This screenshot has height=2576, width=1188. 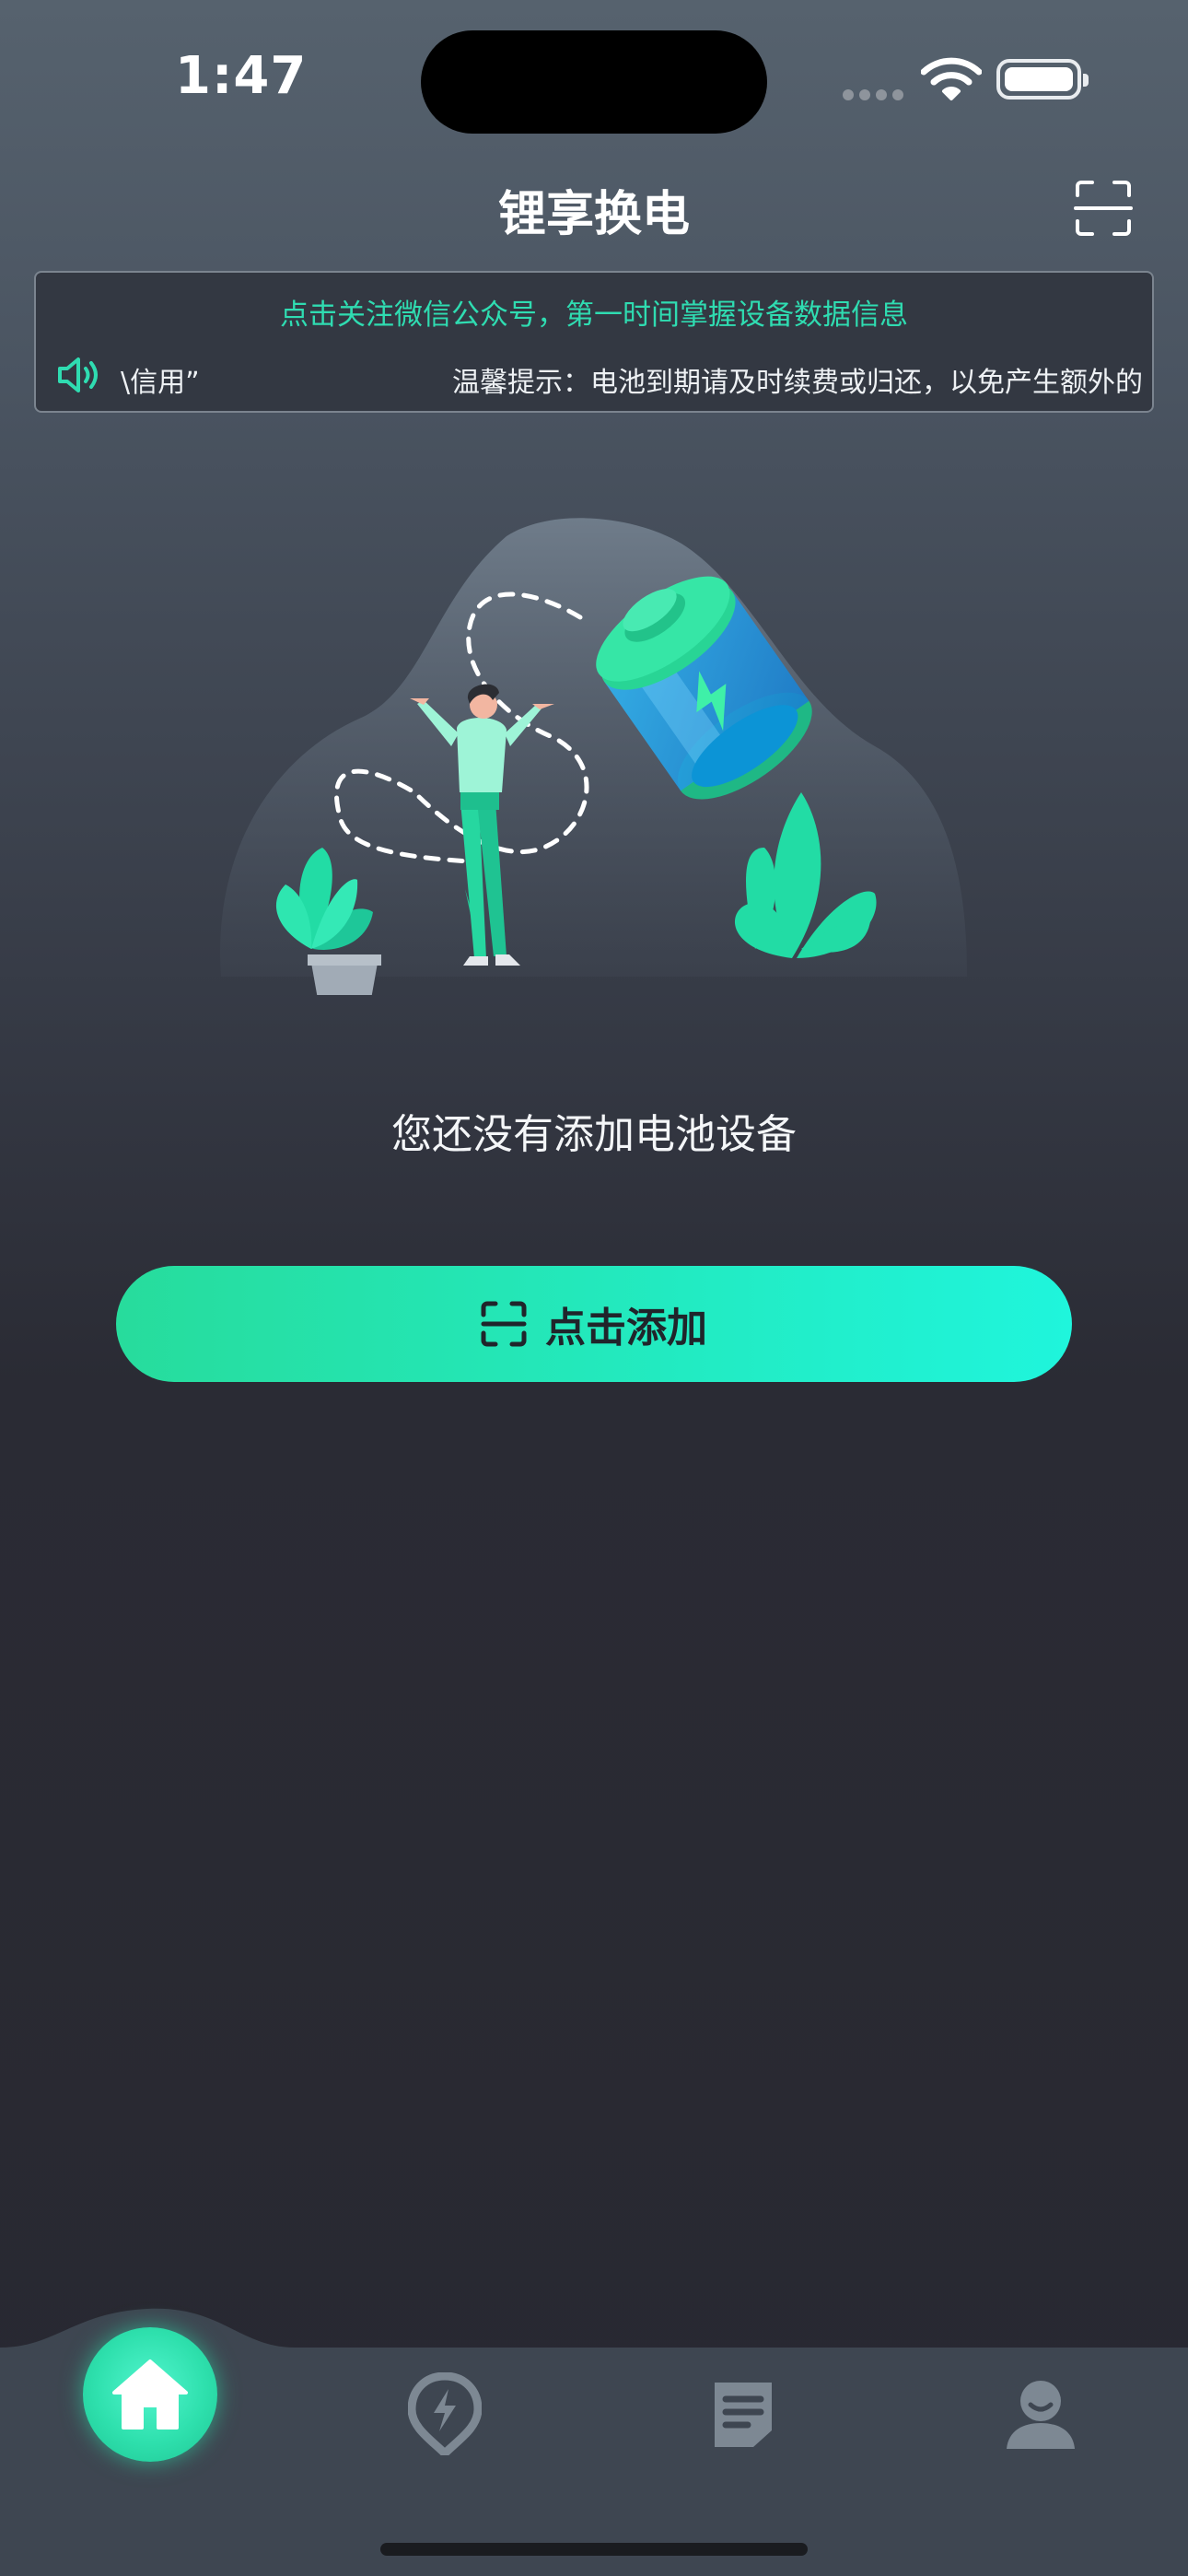 I want to click on add-device-button: 点击添加, so click(x=594, y=1324).